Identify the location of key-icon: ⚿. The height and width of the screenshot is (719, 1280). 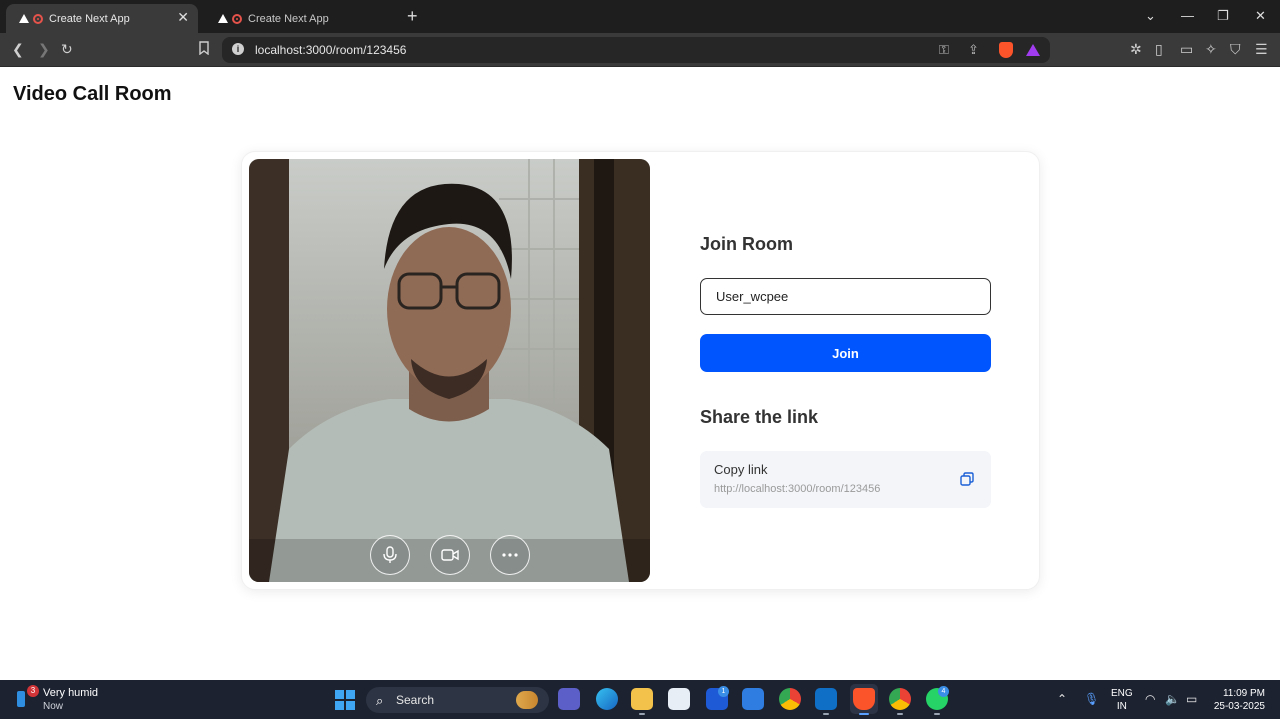
(944, 50).